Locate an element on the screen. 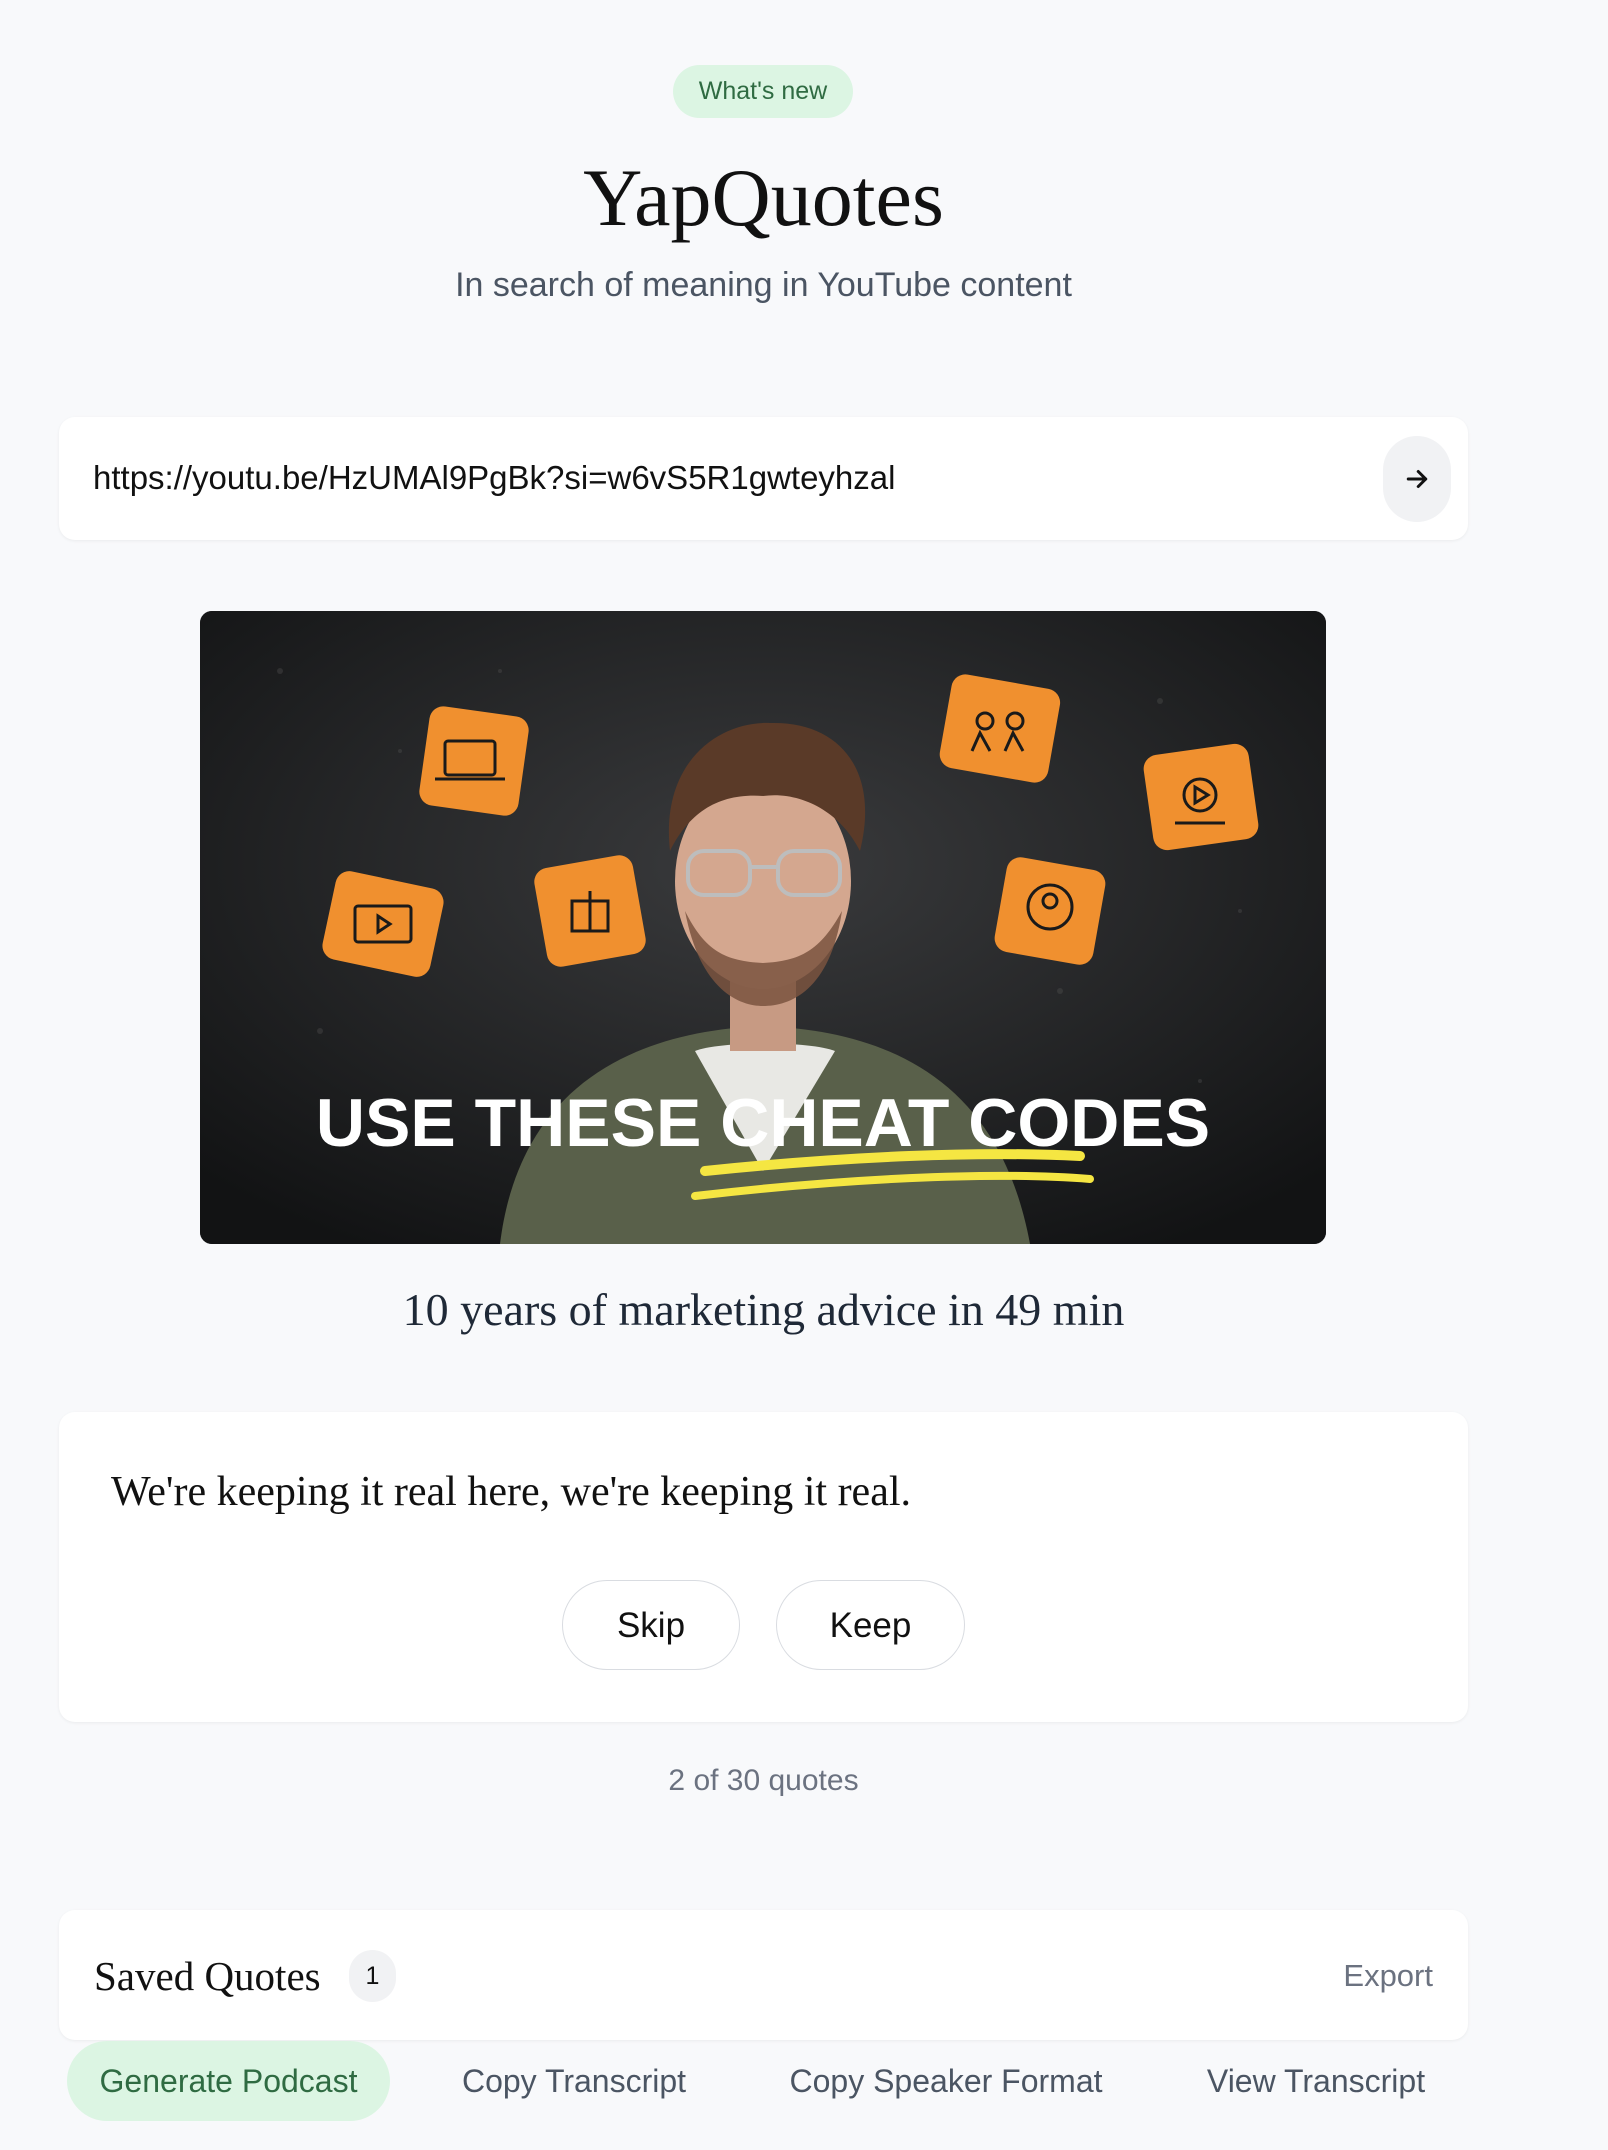  whats-new-badge: What's new is located at coordinates (763, 91).